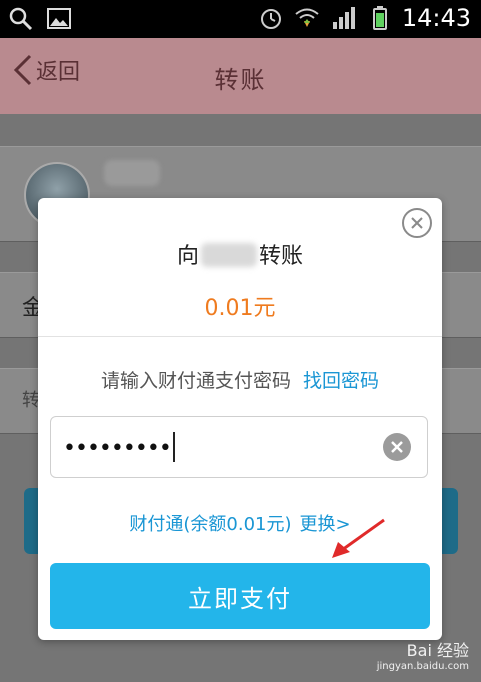  What do you see at coordinates (195, 381) in the screenshot?
I see `password-prompt: 请输入财付通支付密码` at bounding box center [195, 381].